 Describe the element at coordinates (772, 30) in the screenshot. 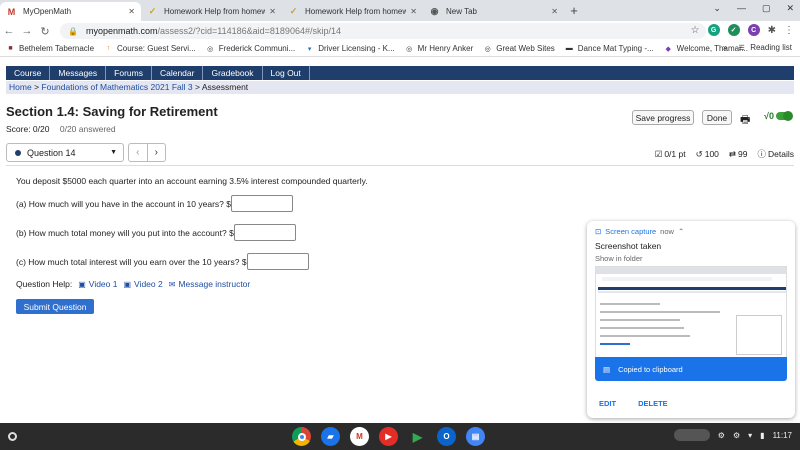

I see `extensions-puzzle-icon: ✱` at that location.